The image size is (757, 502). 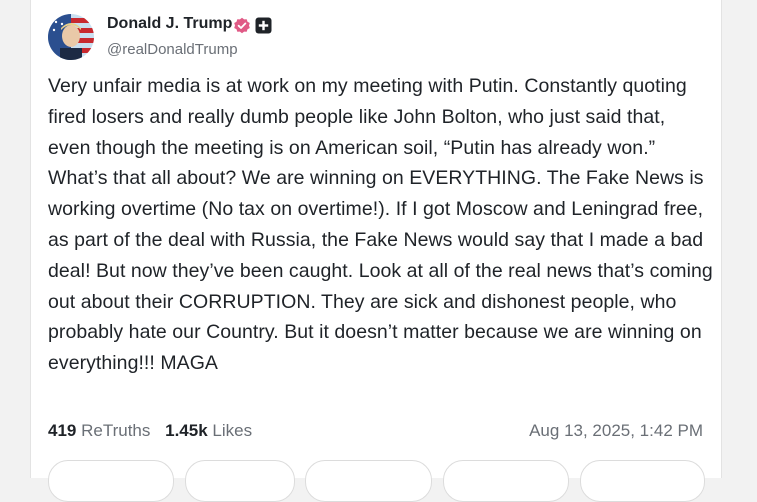 I want to click on retruth-button, so click(x=240, y=481).